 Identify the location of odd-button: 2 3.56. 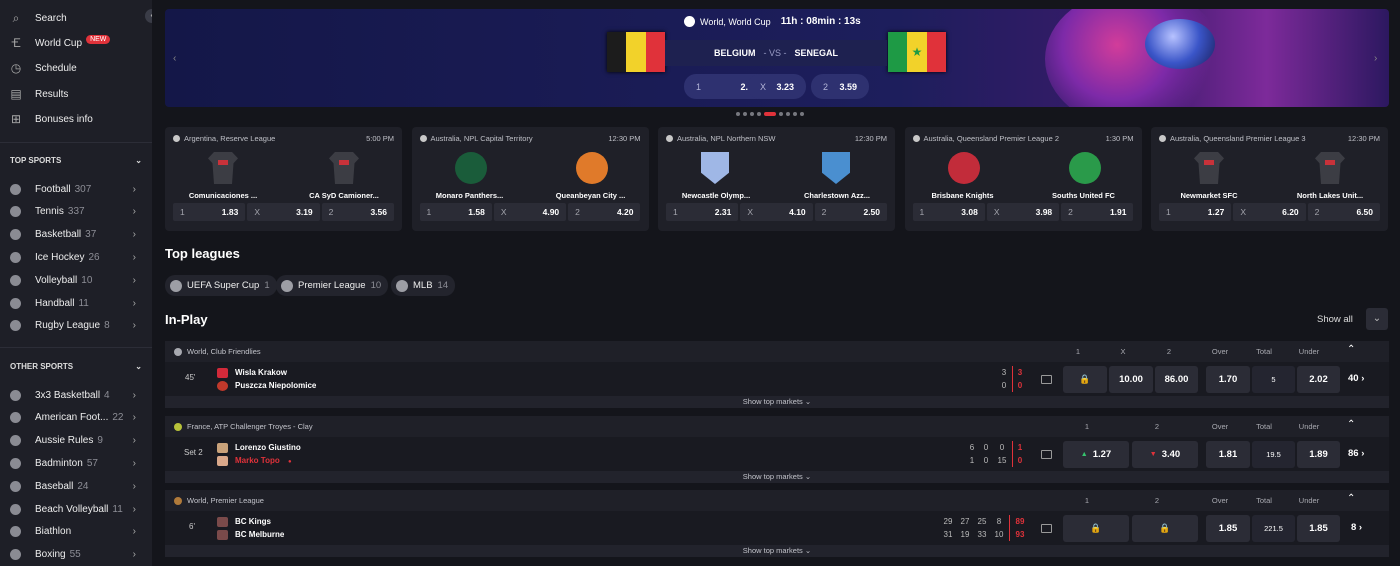
(357, 212).